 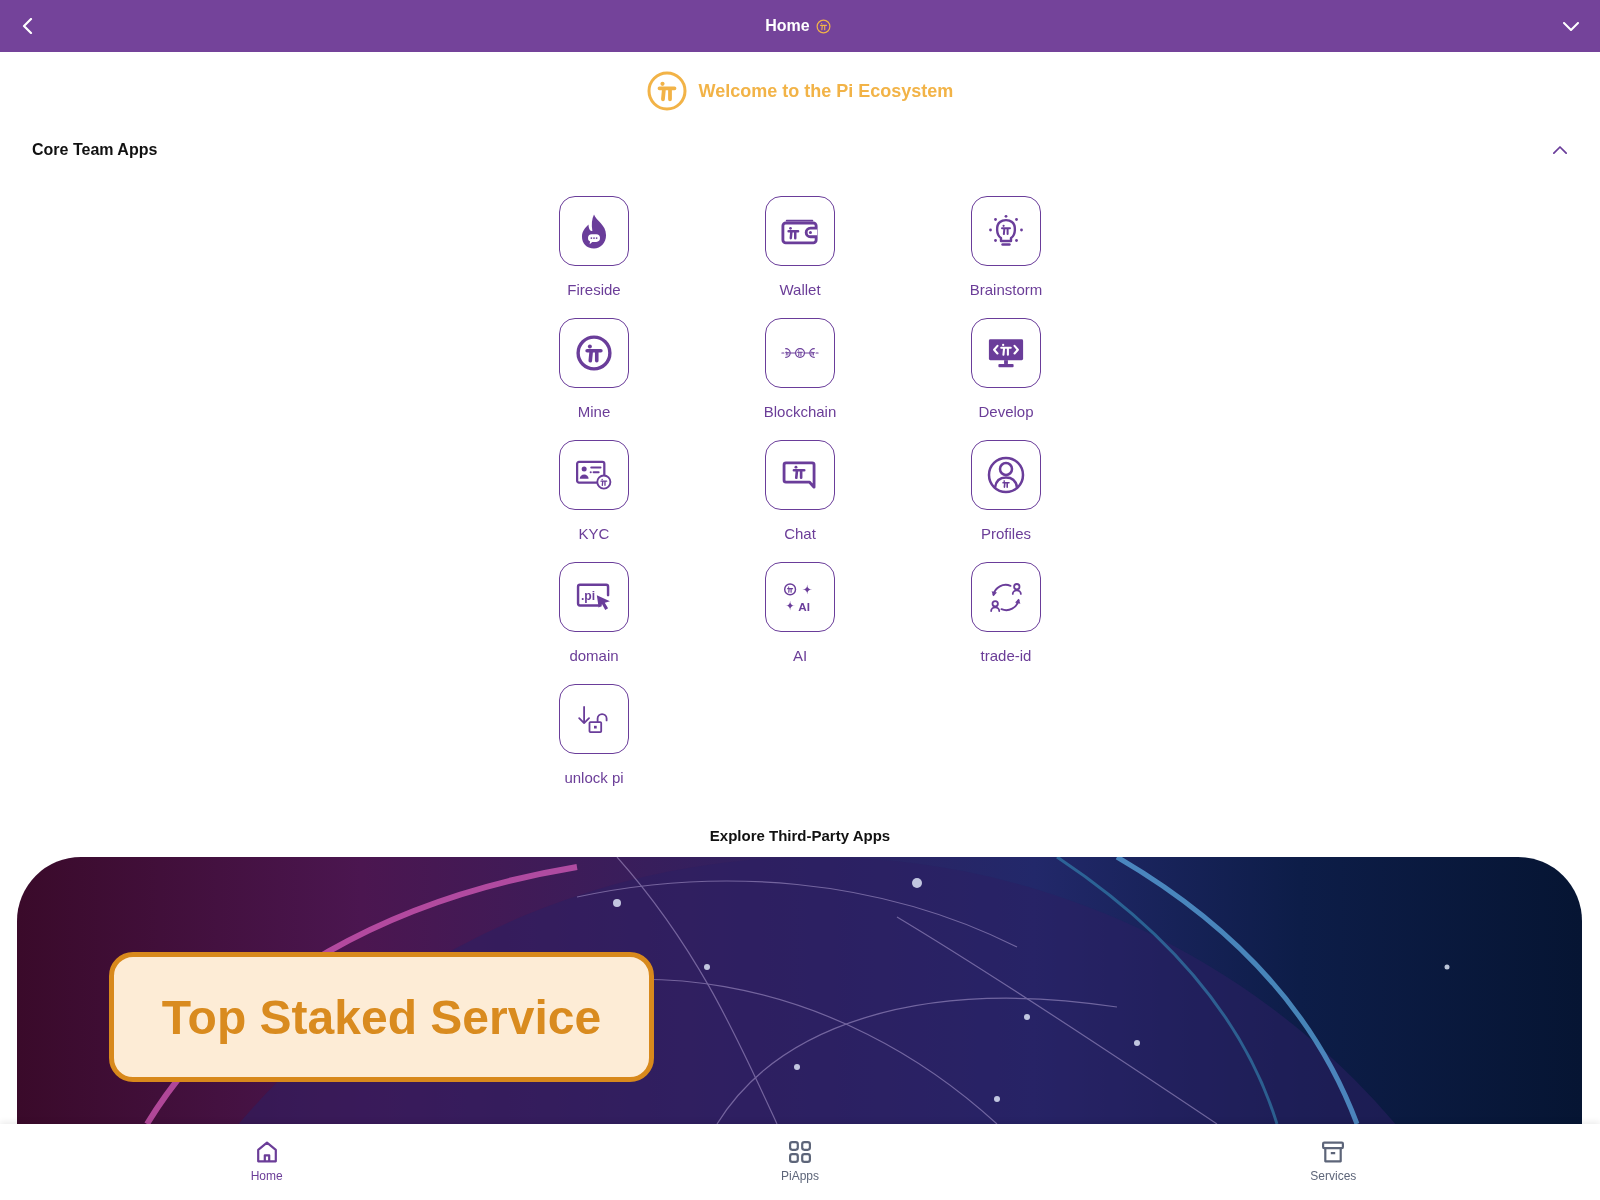 What do you see at coordinates (381, 1017) in the screenshot?
I see `banner-title: Top Staked Service` at bounding box center [381, 1017].